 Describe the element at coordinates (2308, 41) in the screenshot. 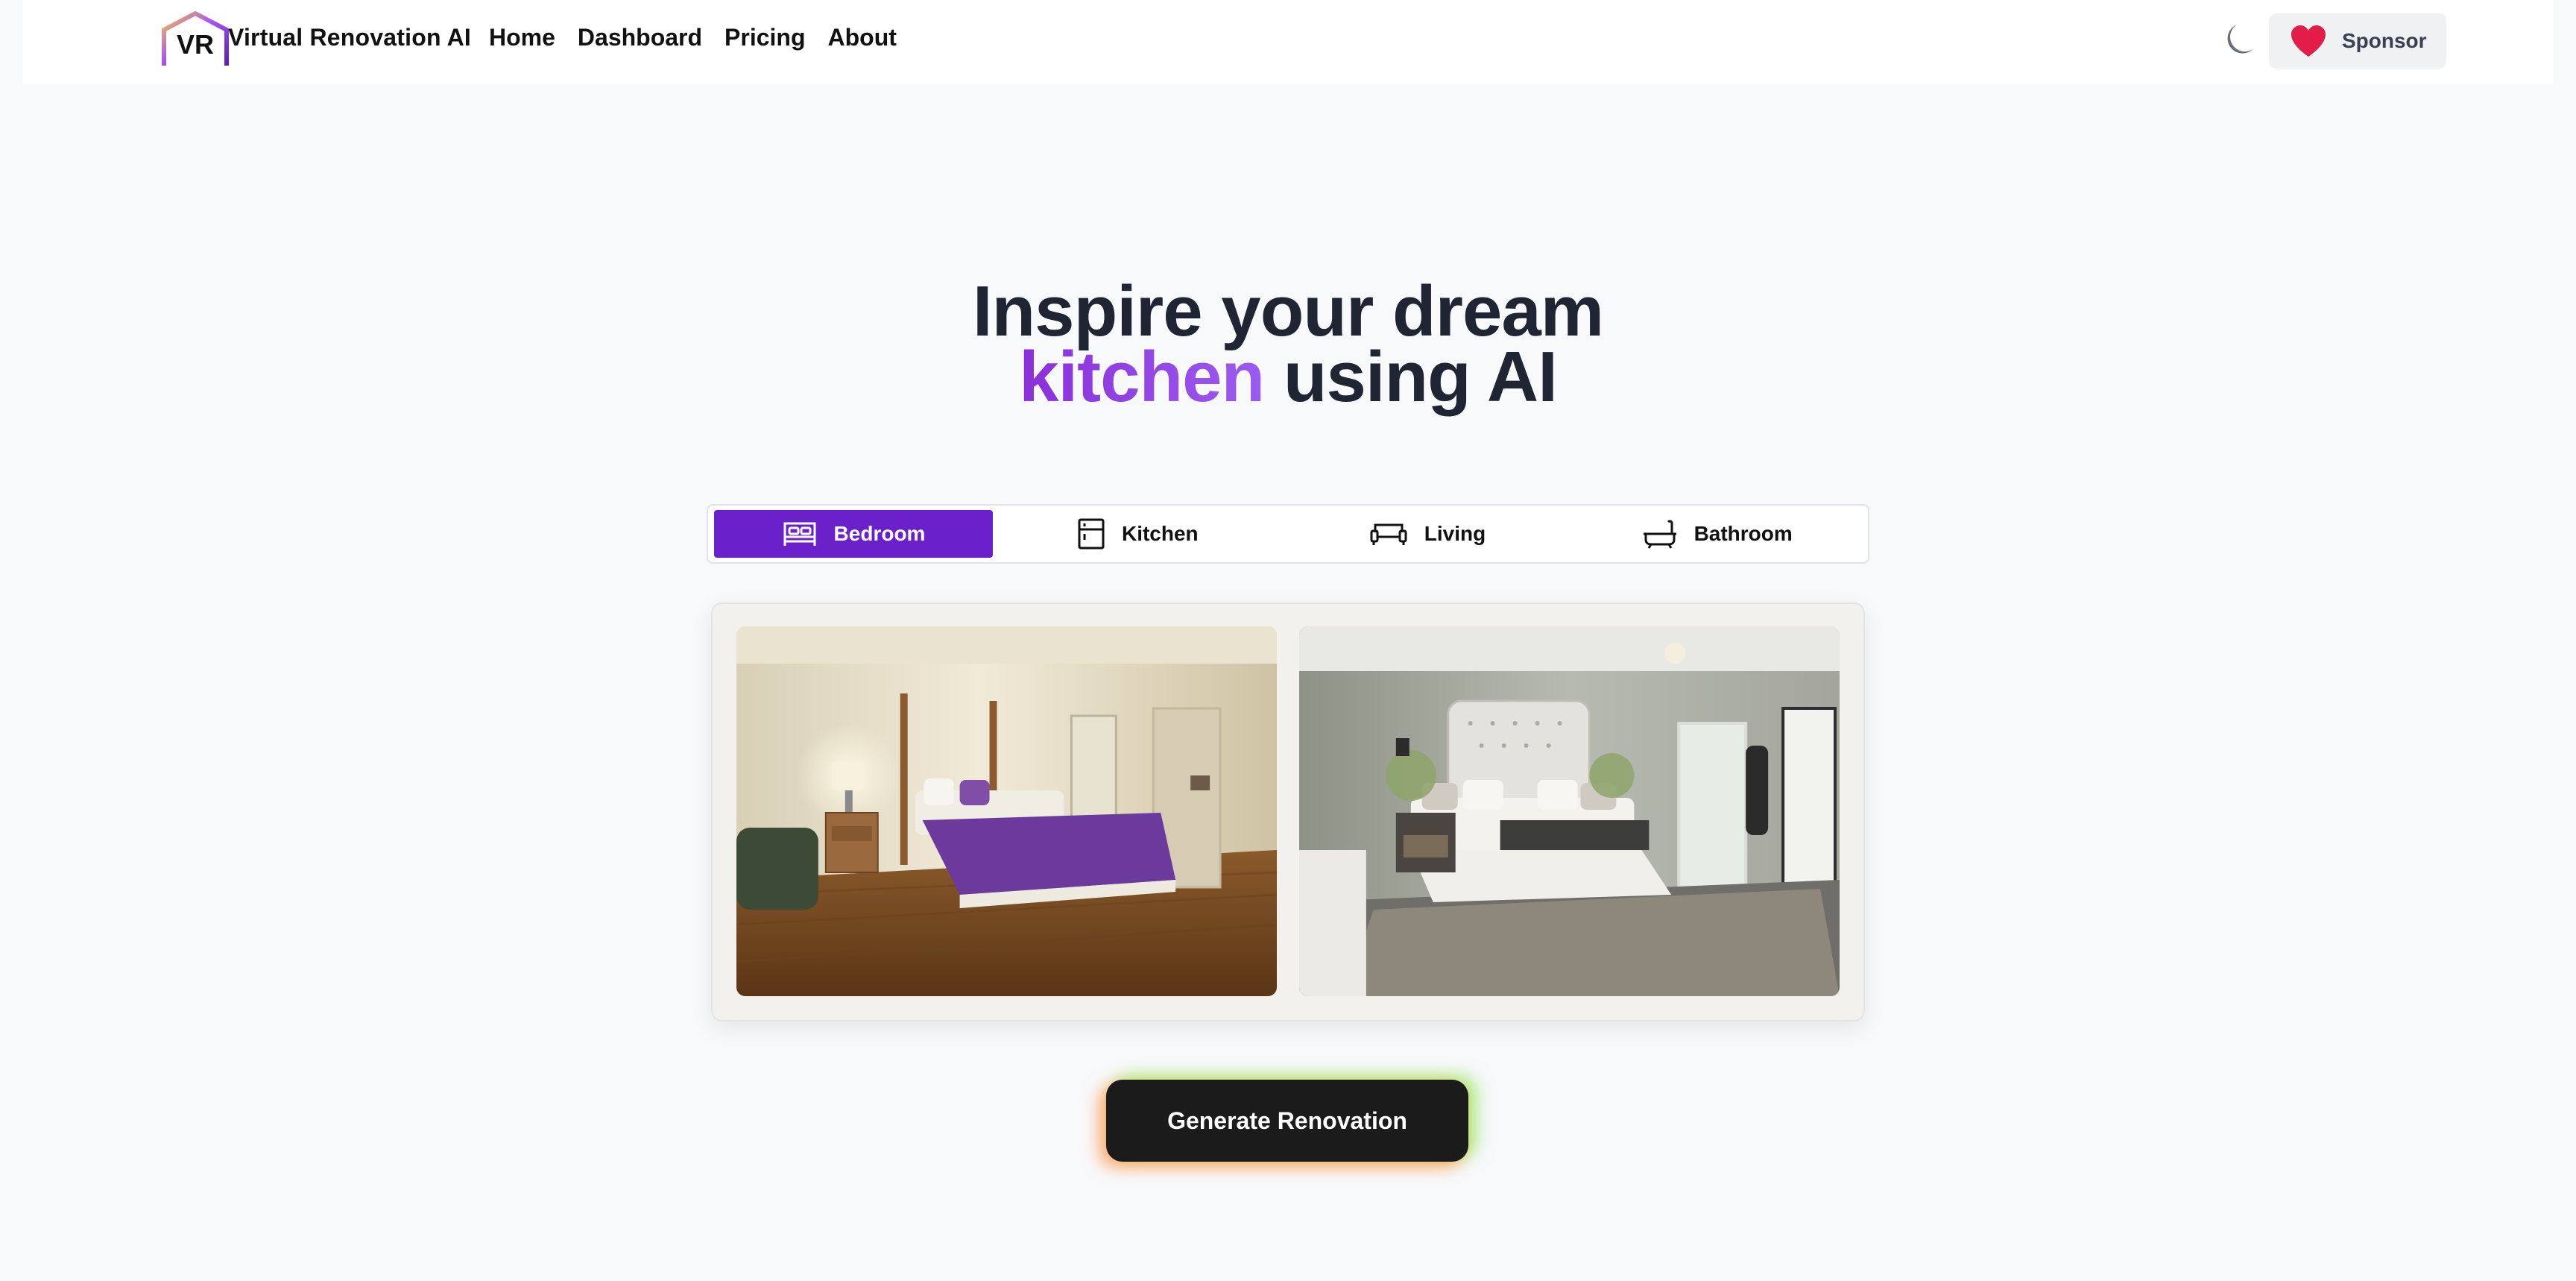

I see `heart-icon` at that location.